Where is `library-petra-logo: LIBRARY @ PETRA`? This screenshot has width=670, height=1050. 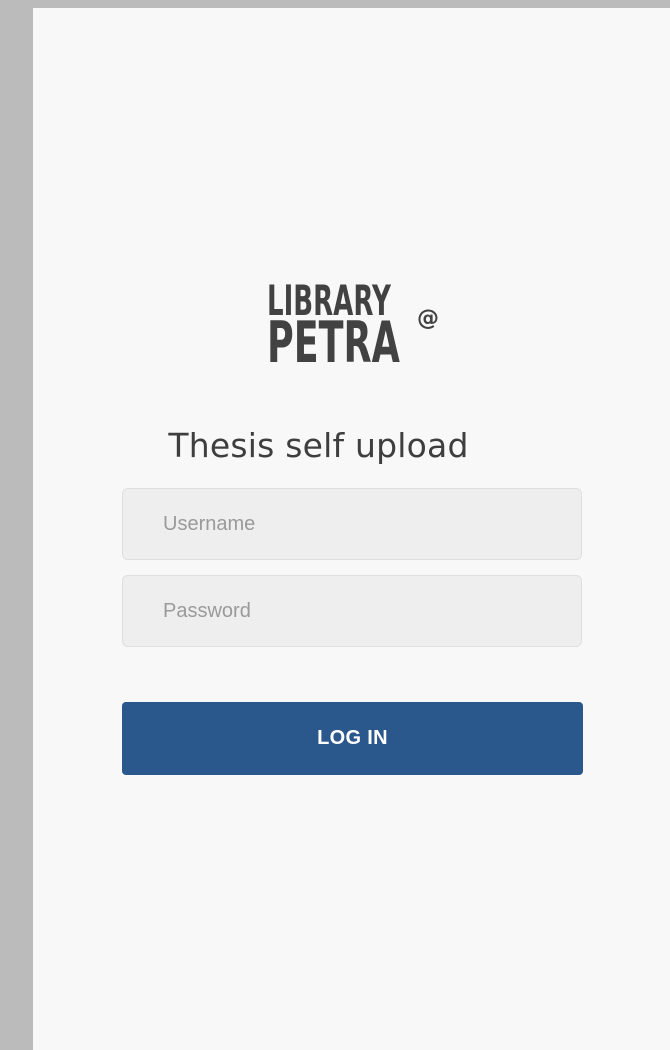
library-petra-logo: LIBRARY @ PETRA is located at coordinates (357, 340).